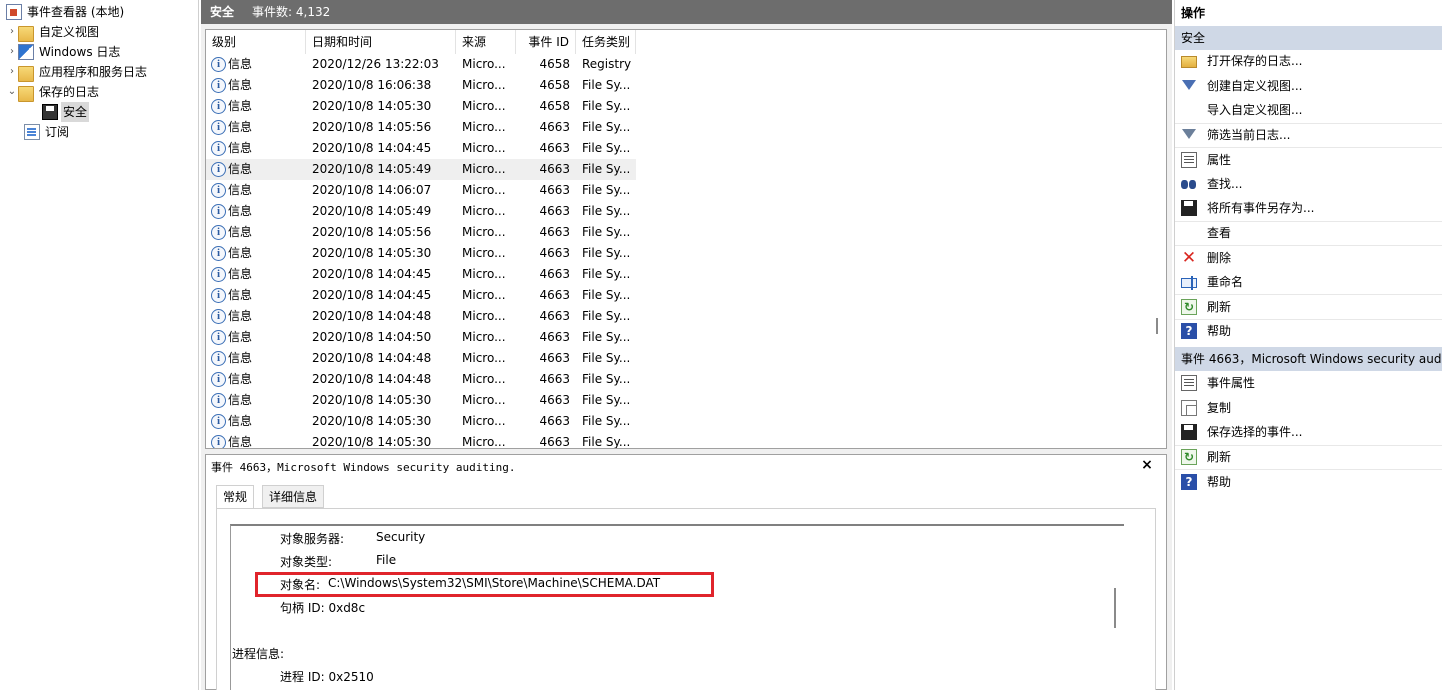  Describe the element at coordinates (53, 32) in the screenshot. I see `tree-item-custom-views: › 自定义视图` at that location.